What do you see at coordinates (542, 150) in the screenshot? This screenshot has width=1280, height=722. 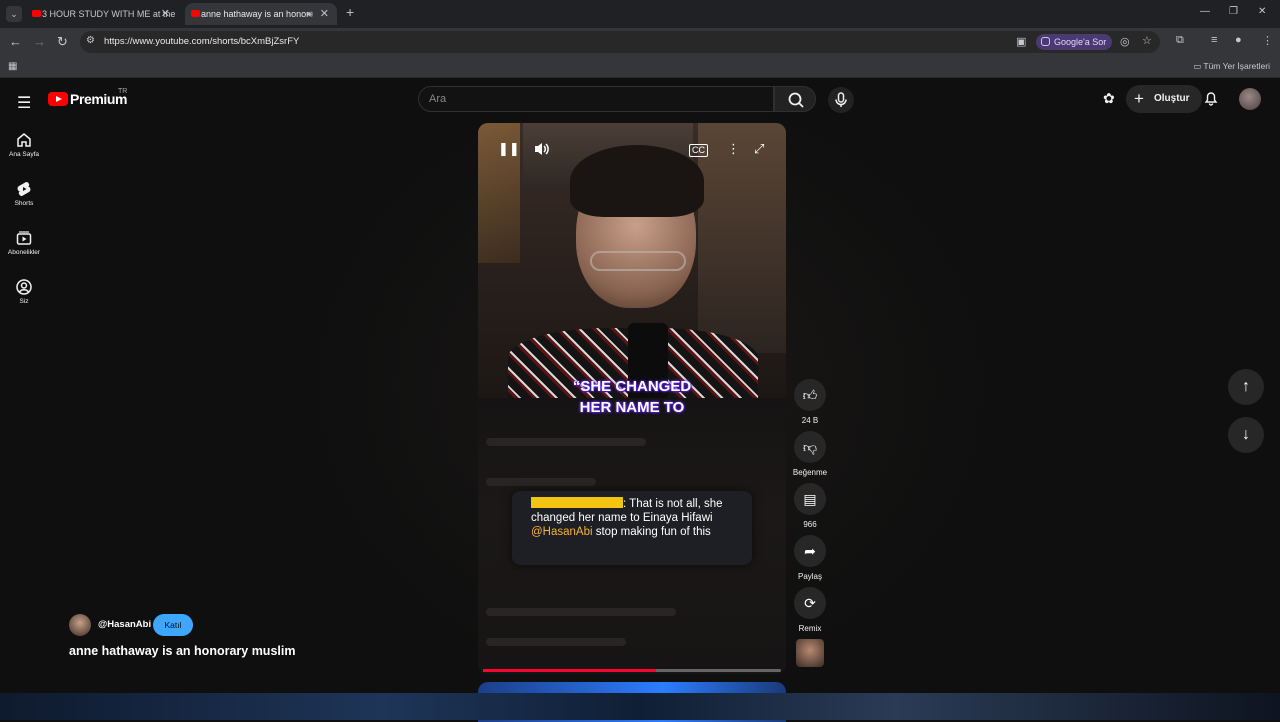 I see `volume-icon` at bounding box center [542, 150].